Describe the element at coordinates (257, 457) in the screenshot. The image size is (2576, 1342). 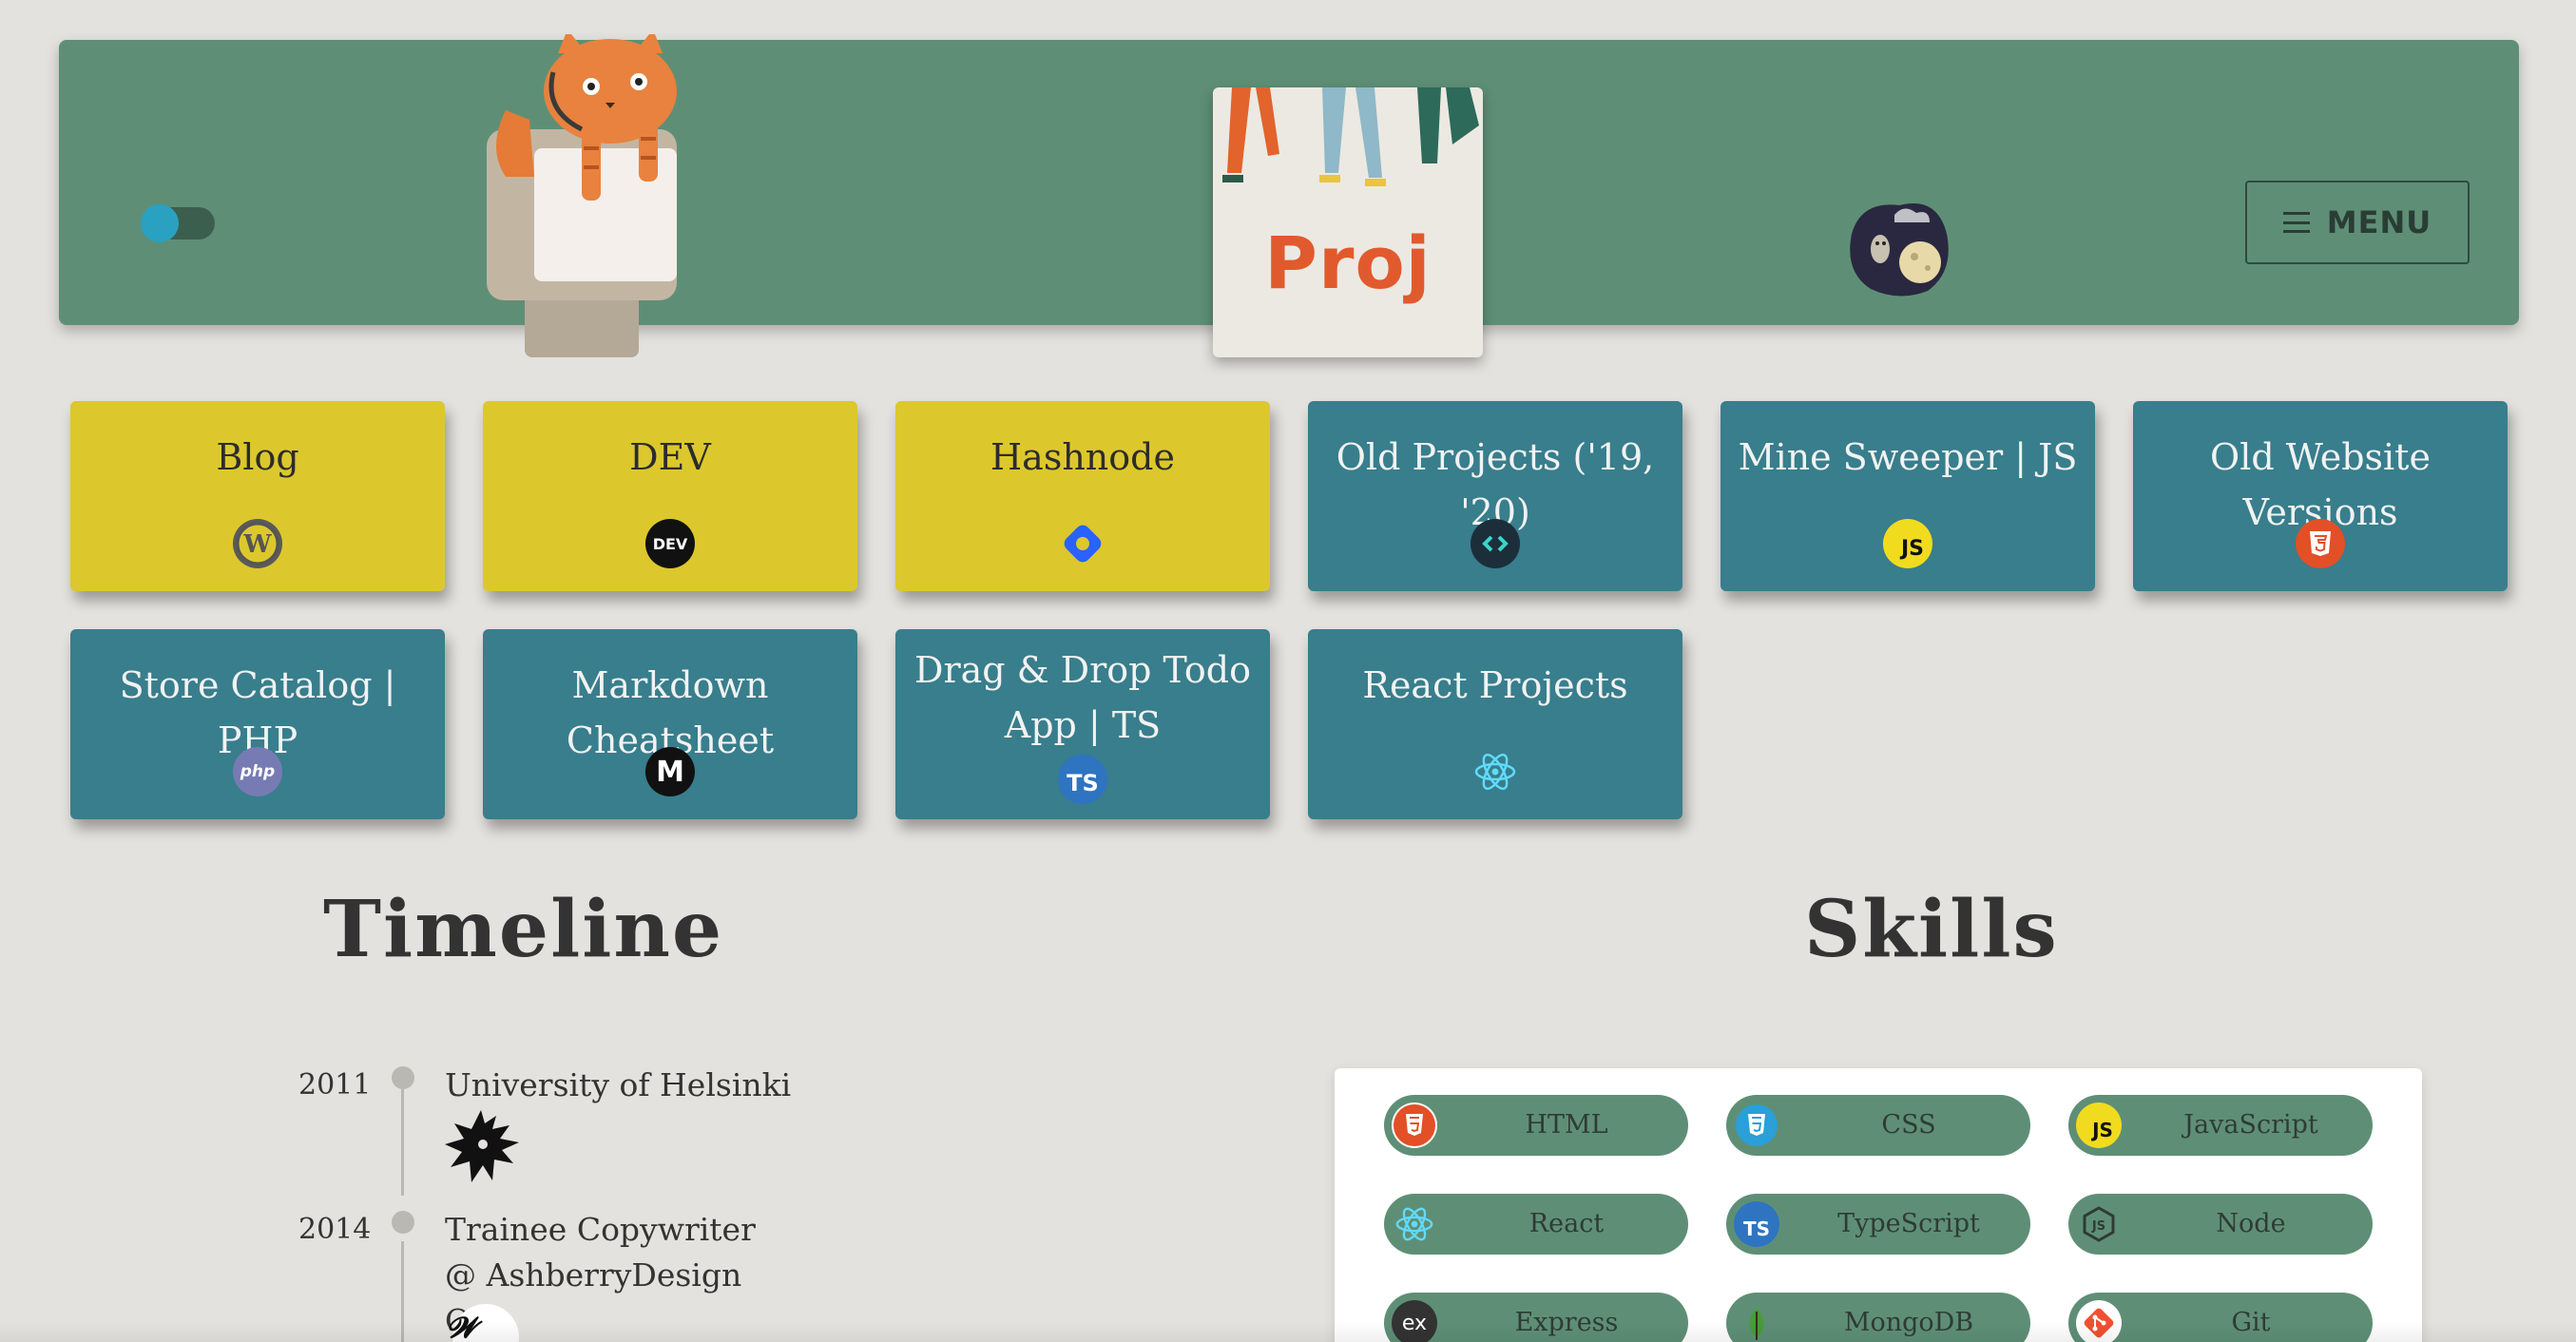
I see `project-tile-label: Blog` at that location.